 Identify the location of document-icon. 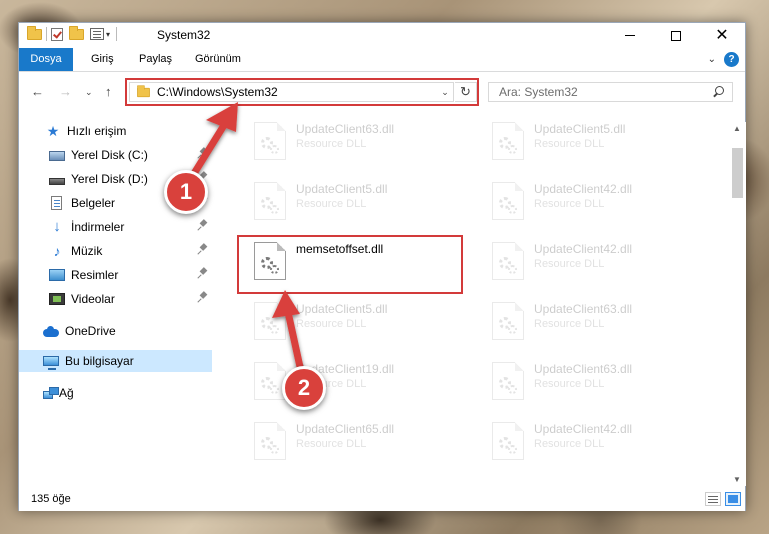
(56, 203).